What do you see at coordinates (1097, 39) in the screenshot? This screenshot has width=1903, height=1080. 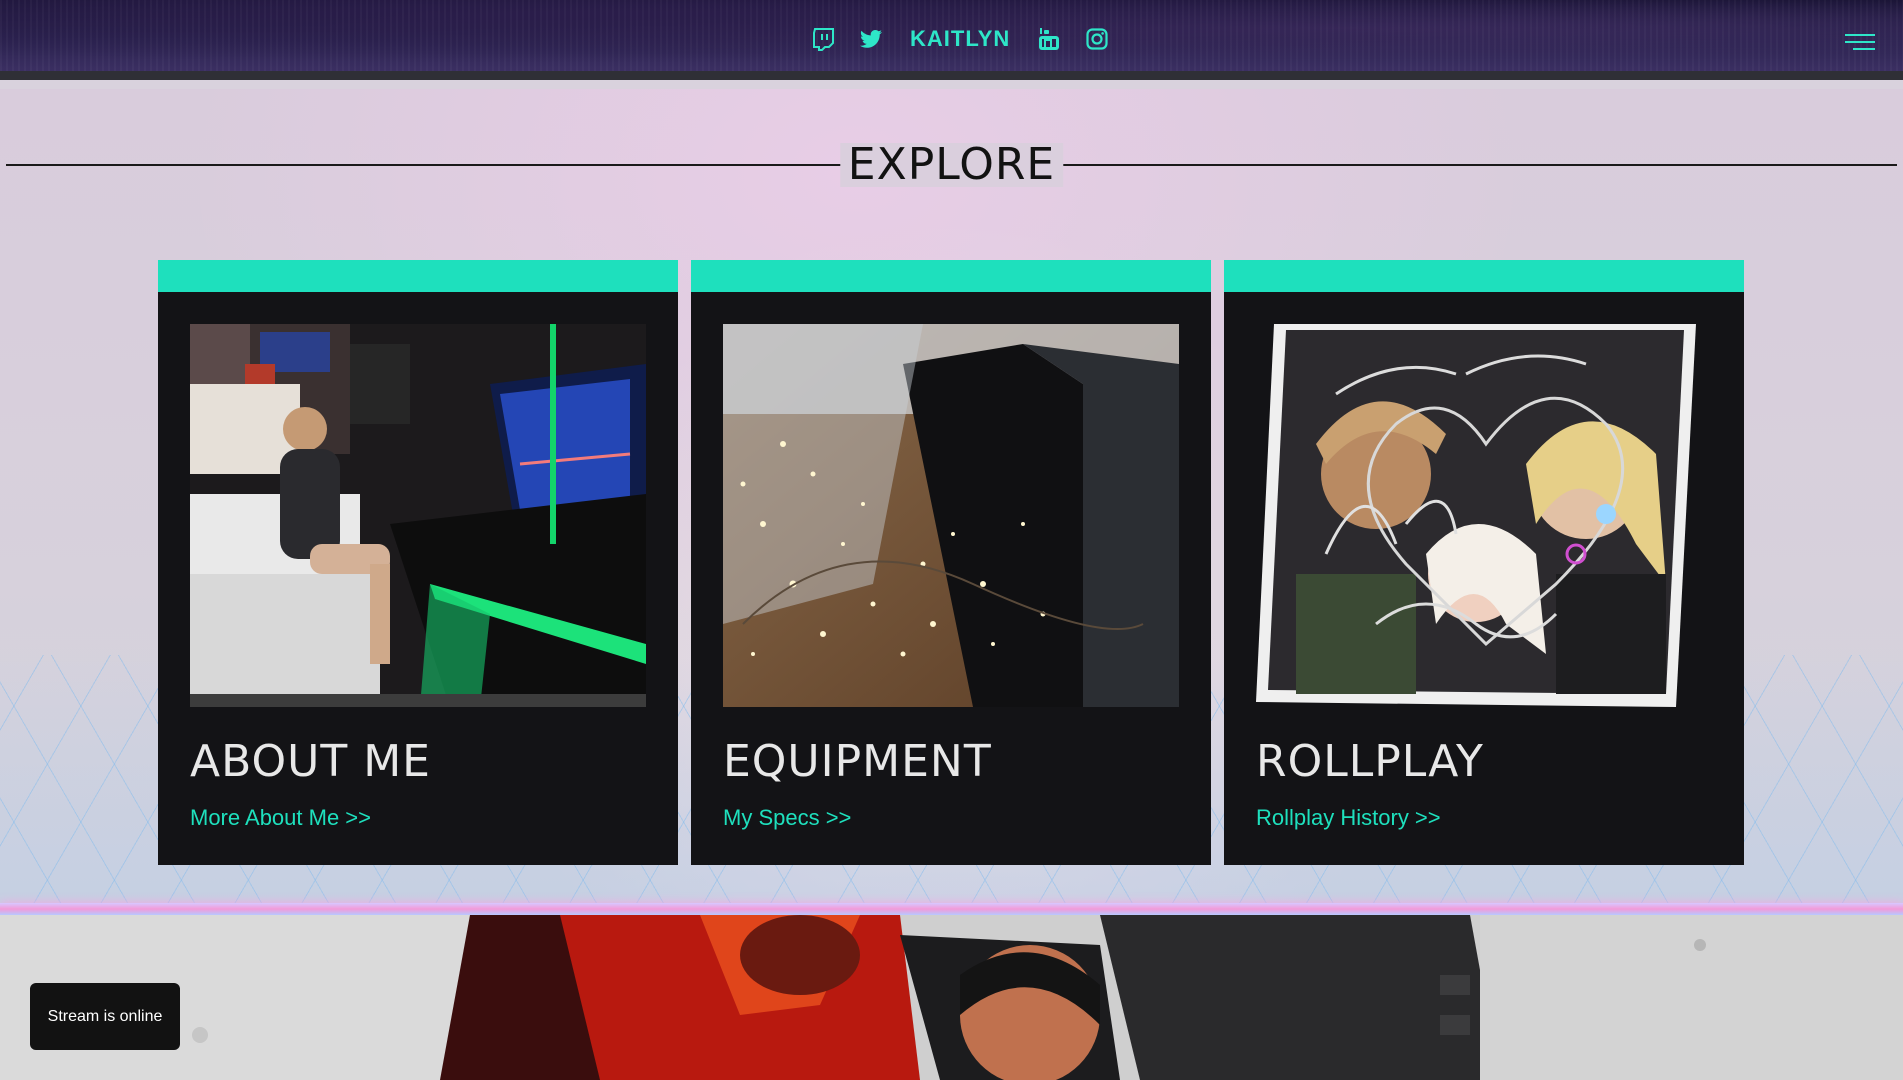 I see `instagram-icon` at bounding box center [1097, 39].